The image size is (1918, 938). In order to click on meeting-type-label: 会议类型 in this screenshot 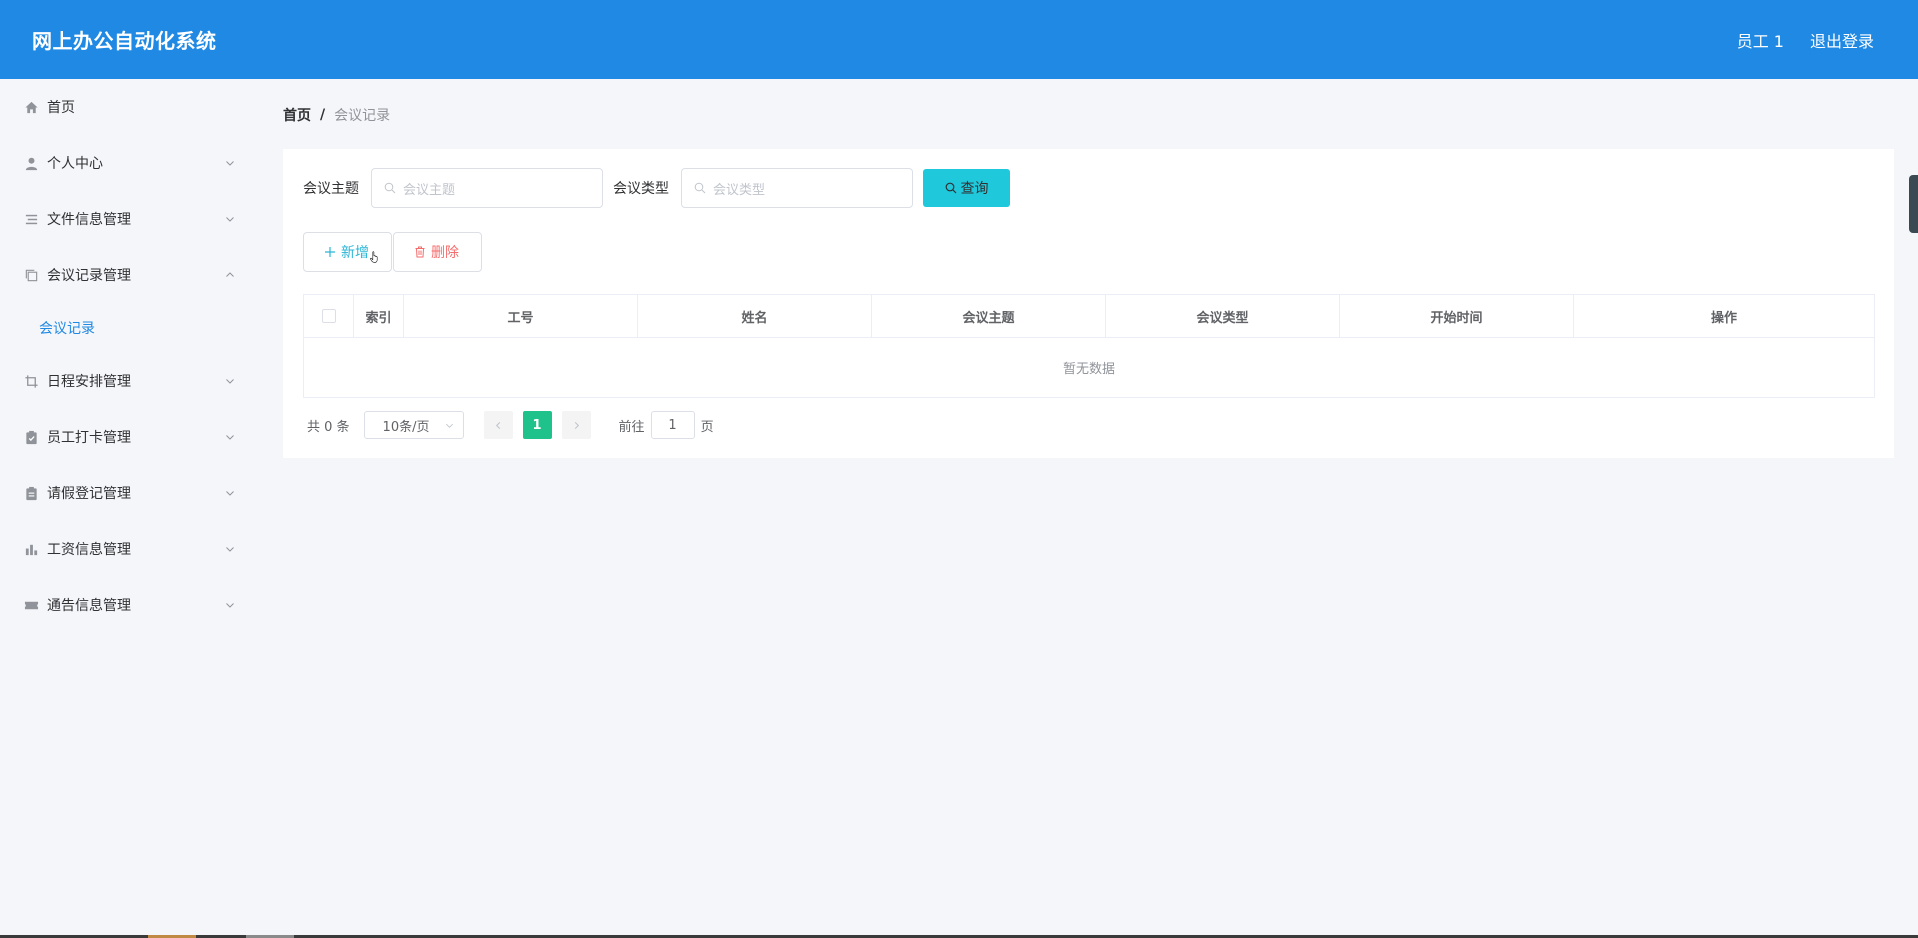, I will do `click(641, 189)`.